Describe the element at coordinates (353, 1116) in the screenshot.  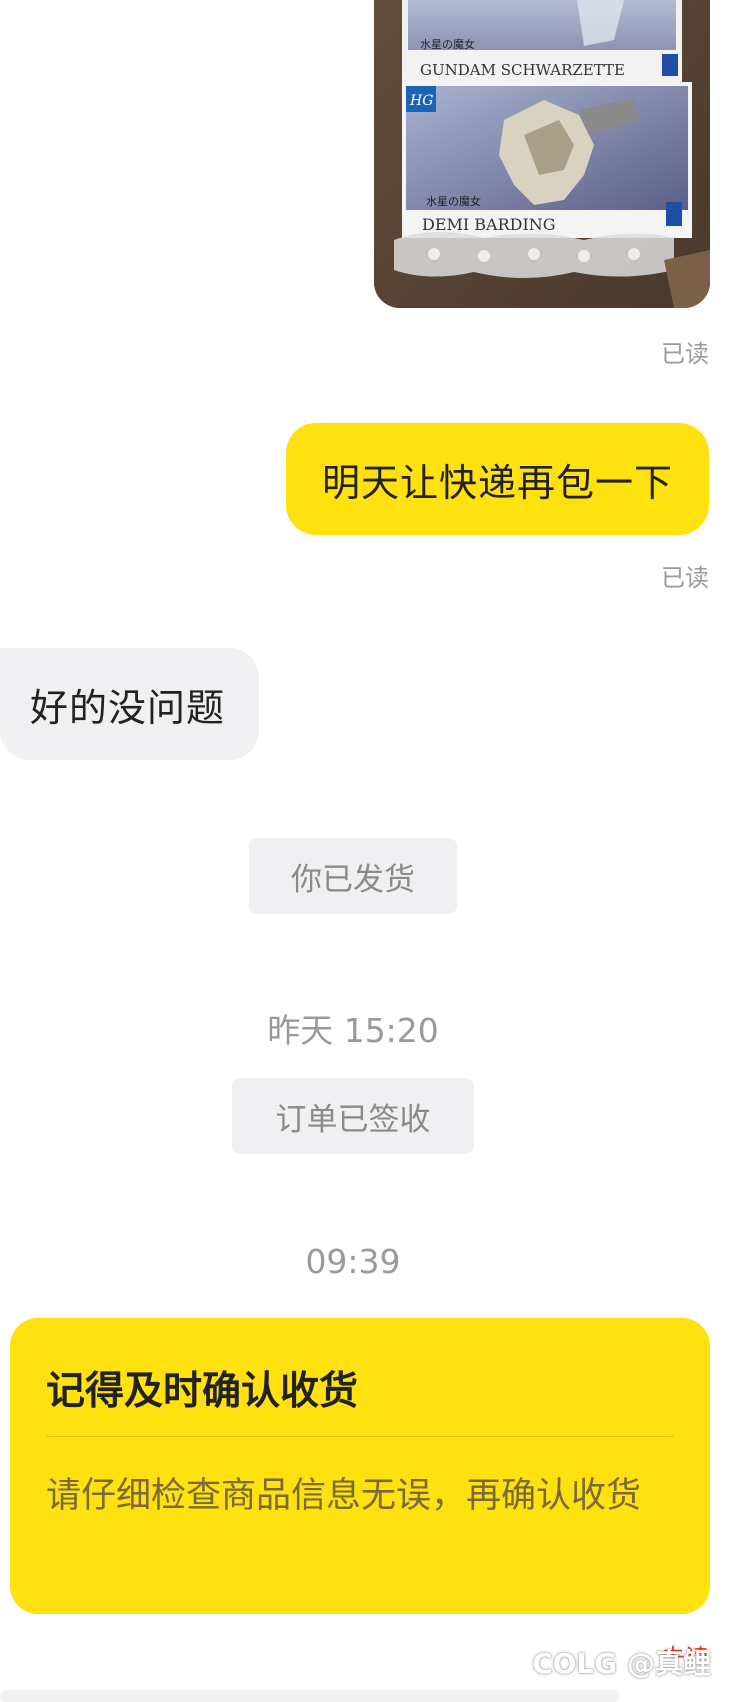
I see `signed-notice: 订单已签收` at that location.